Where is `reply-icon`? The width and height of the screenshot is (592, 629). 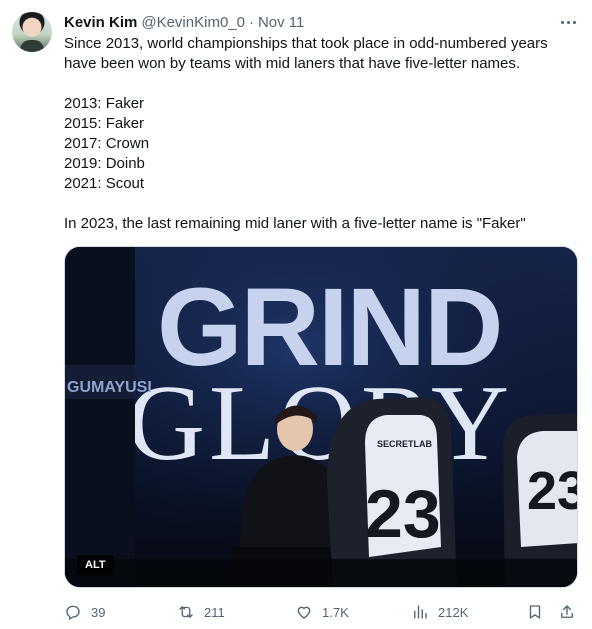 reply-icon is located at coordinates (73, 612).